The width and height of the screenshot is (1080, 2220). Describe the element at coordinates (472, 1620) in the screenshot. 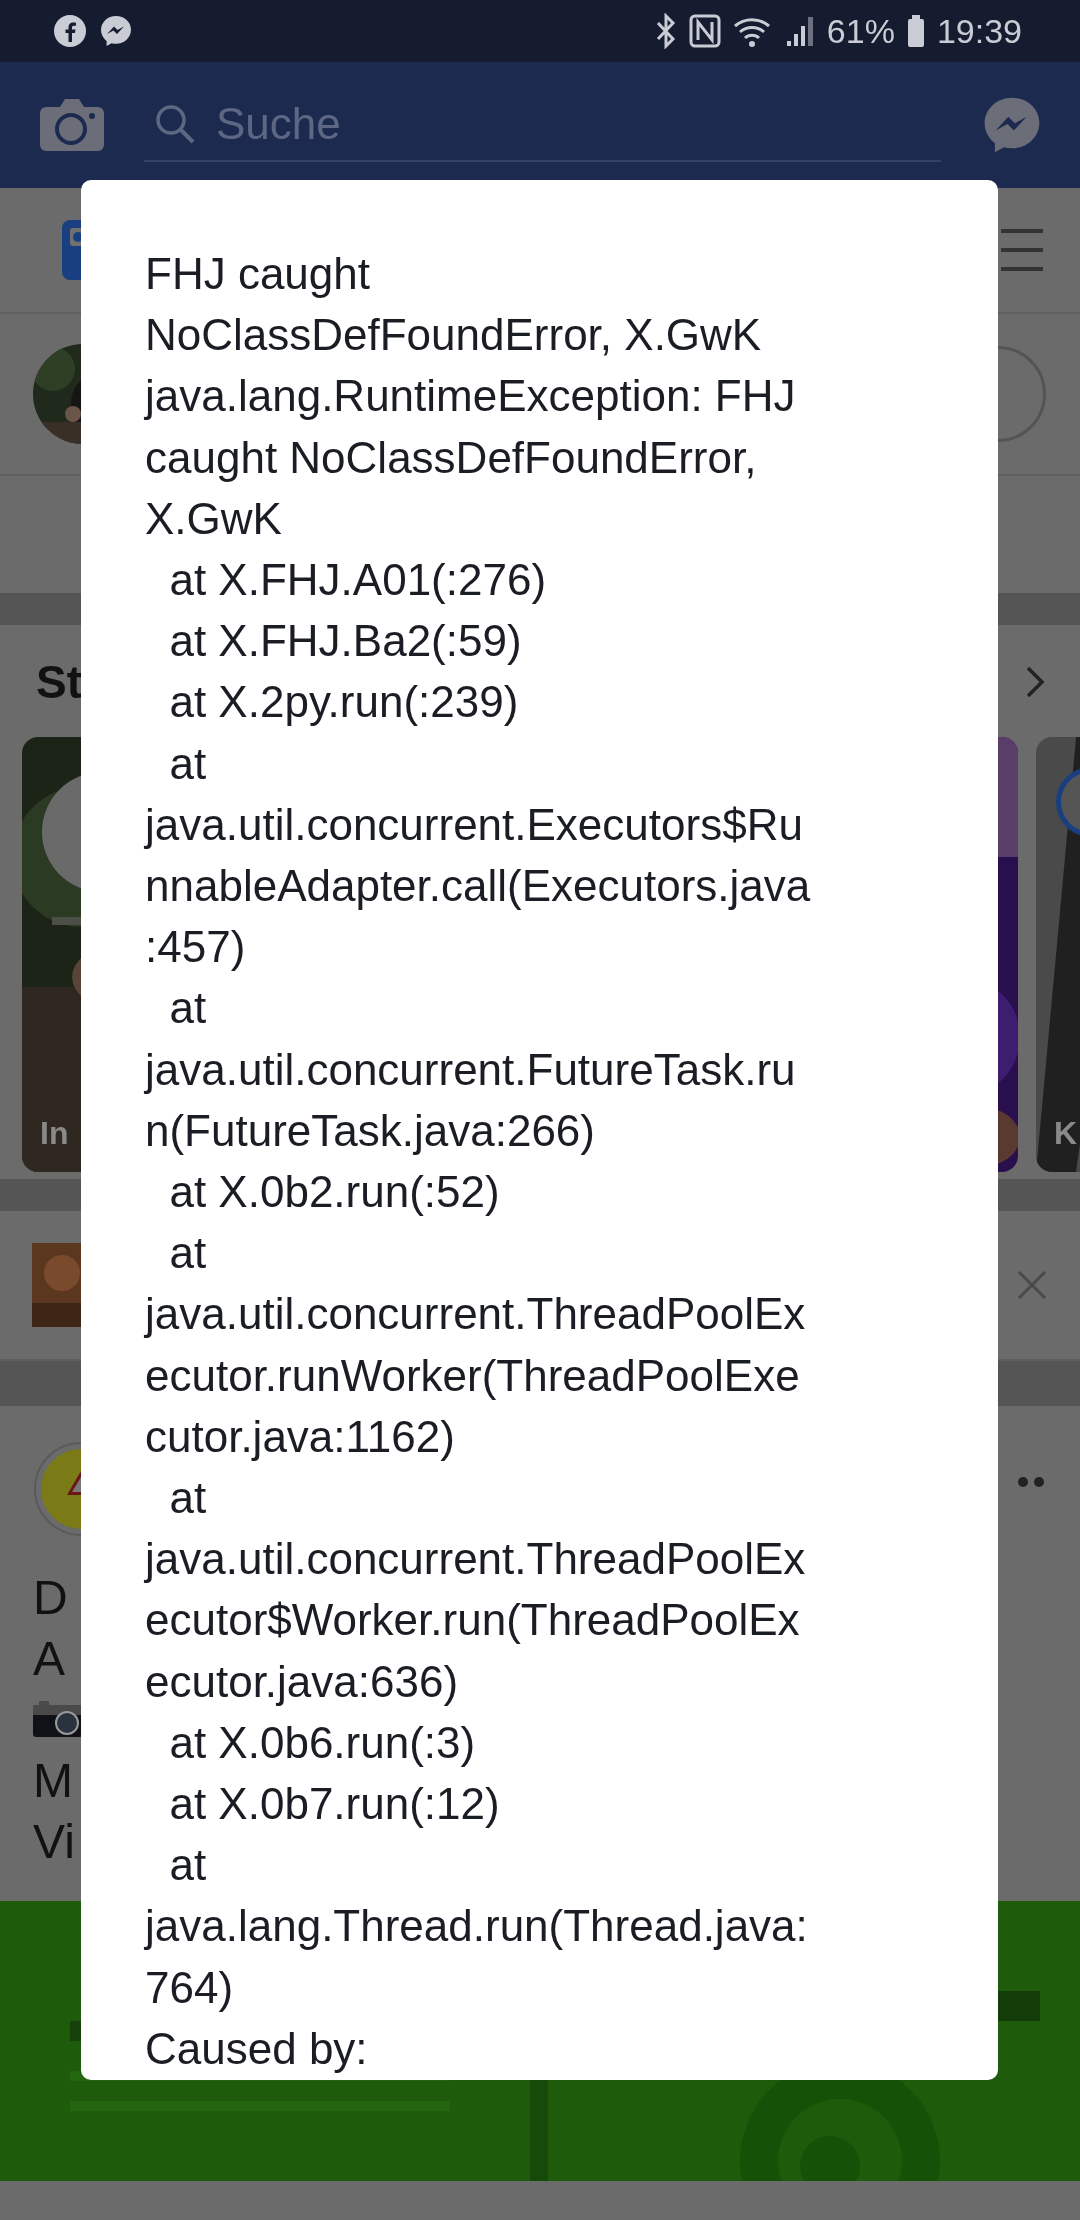

I see `stack-trace-line: ecutor$Worker.run(ThreadPoolEx` at that location.